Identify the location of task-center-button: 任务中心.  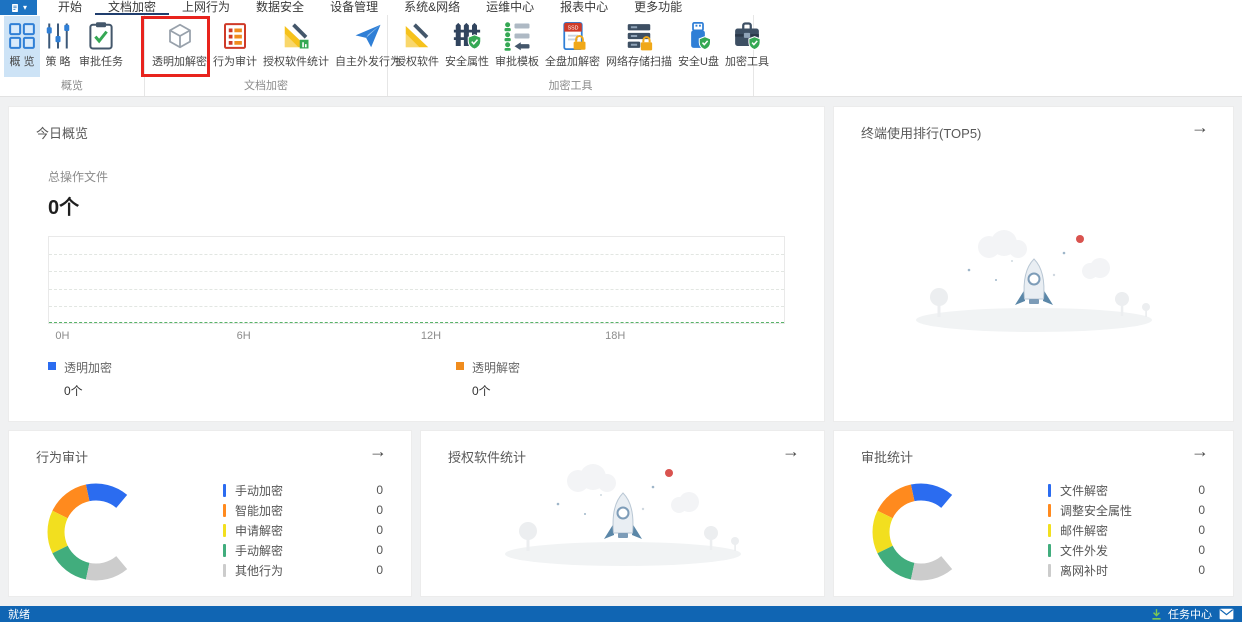
(1181, 614).